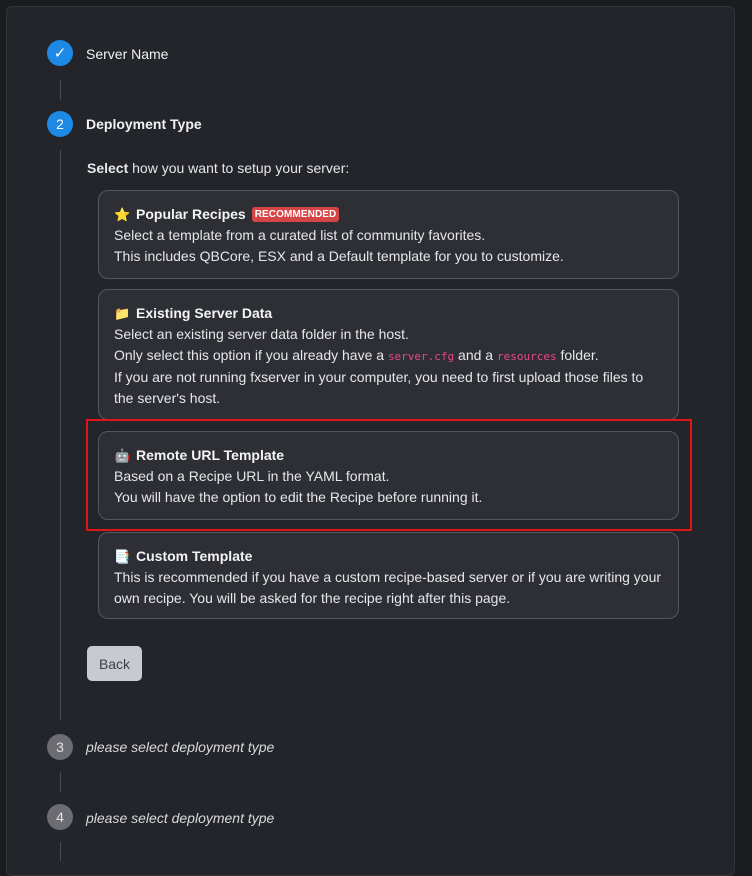 Image resolution: width=752 pixels, height=876 pixels. What do you see at coordinates (388, 313) in the screenshot?
I see `card-title: 📁 Existing Server Data` at bounding box center [388, 313].